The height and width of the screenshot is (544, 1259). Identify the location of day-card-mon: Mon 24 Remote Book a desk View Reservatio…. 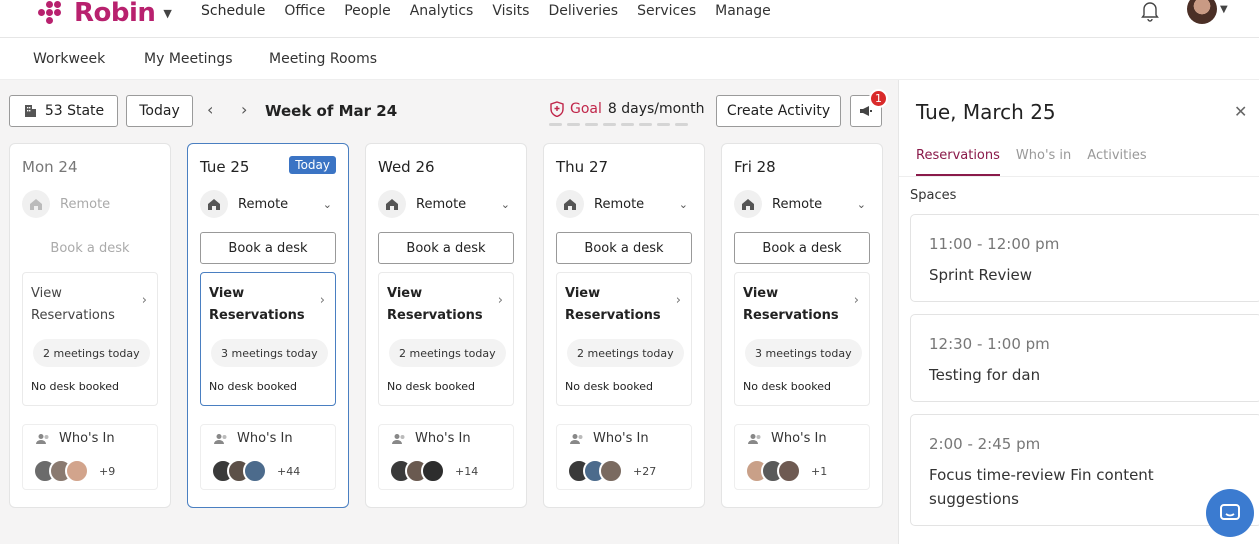
(90, 325).